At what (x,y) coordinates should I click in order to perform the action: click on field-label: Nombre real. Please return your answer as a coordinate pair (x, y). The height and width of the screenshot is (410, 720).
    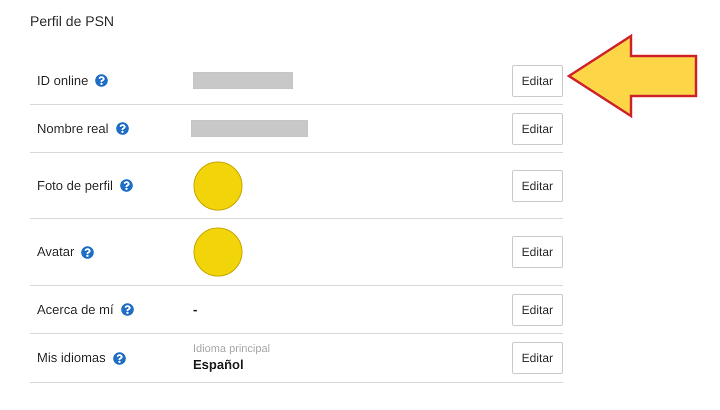
    Looking at the image, I should click on (73, 129).